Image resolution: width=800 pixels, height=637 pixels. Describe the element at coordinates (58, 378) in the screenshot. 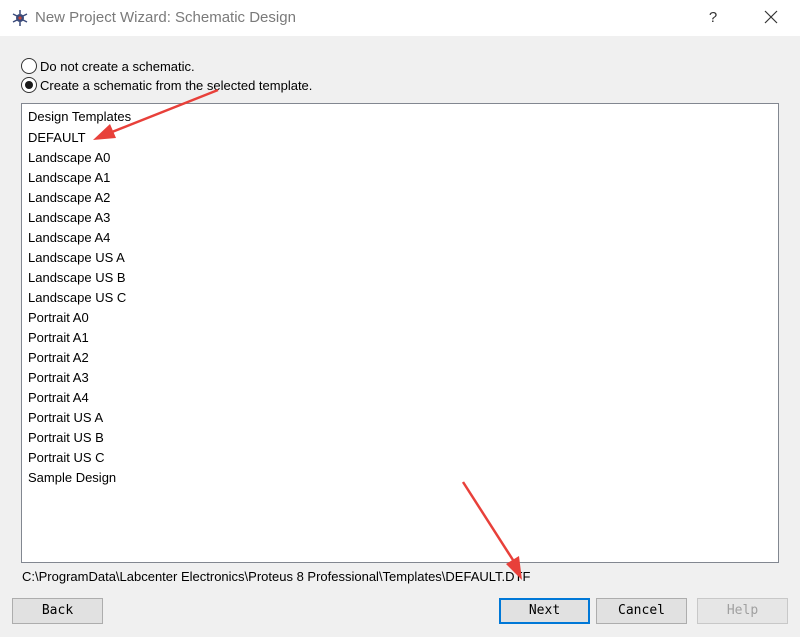

I see `list-item: Portrait A3` at that location.